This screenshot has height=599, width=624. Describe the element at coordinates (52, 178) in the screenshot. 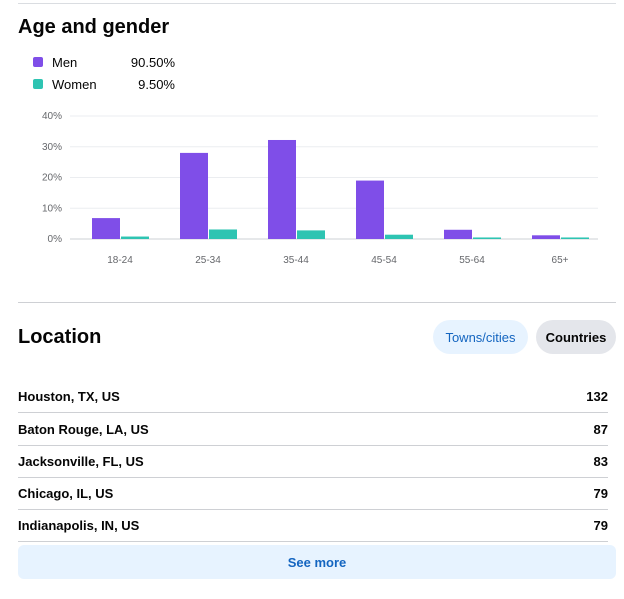

I see `y-tick-label: 20%` at that location.